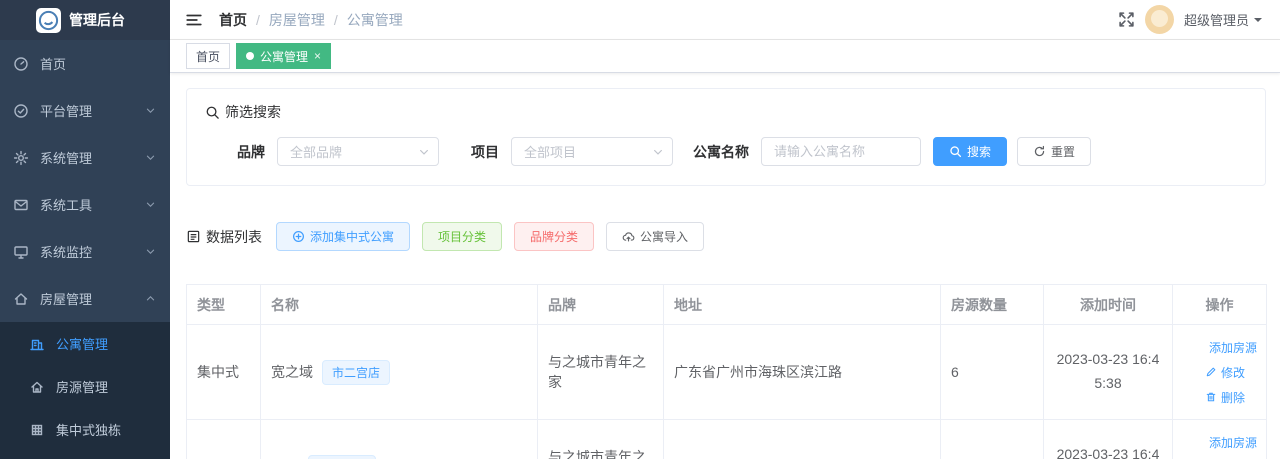  I want to click on breadcrumb: 首页 房屋管理 公寓管理, so click(311, 20).